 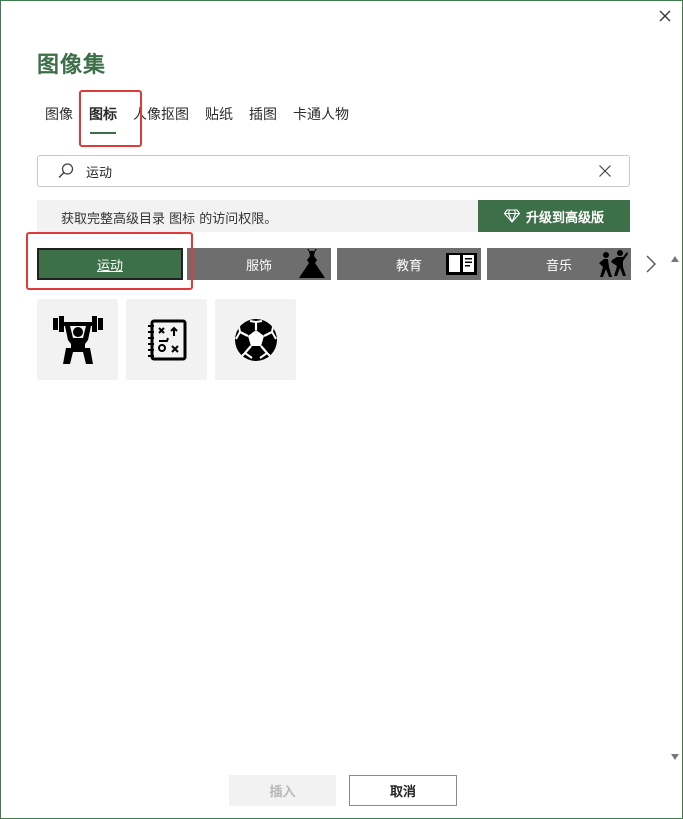 I want to click on dialog-title: 图像集, so click(x=72, y=65).